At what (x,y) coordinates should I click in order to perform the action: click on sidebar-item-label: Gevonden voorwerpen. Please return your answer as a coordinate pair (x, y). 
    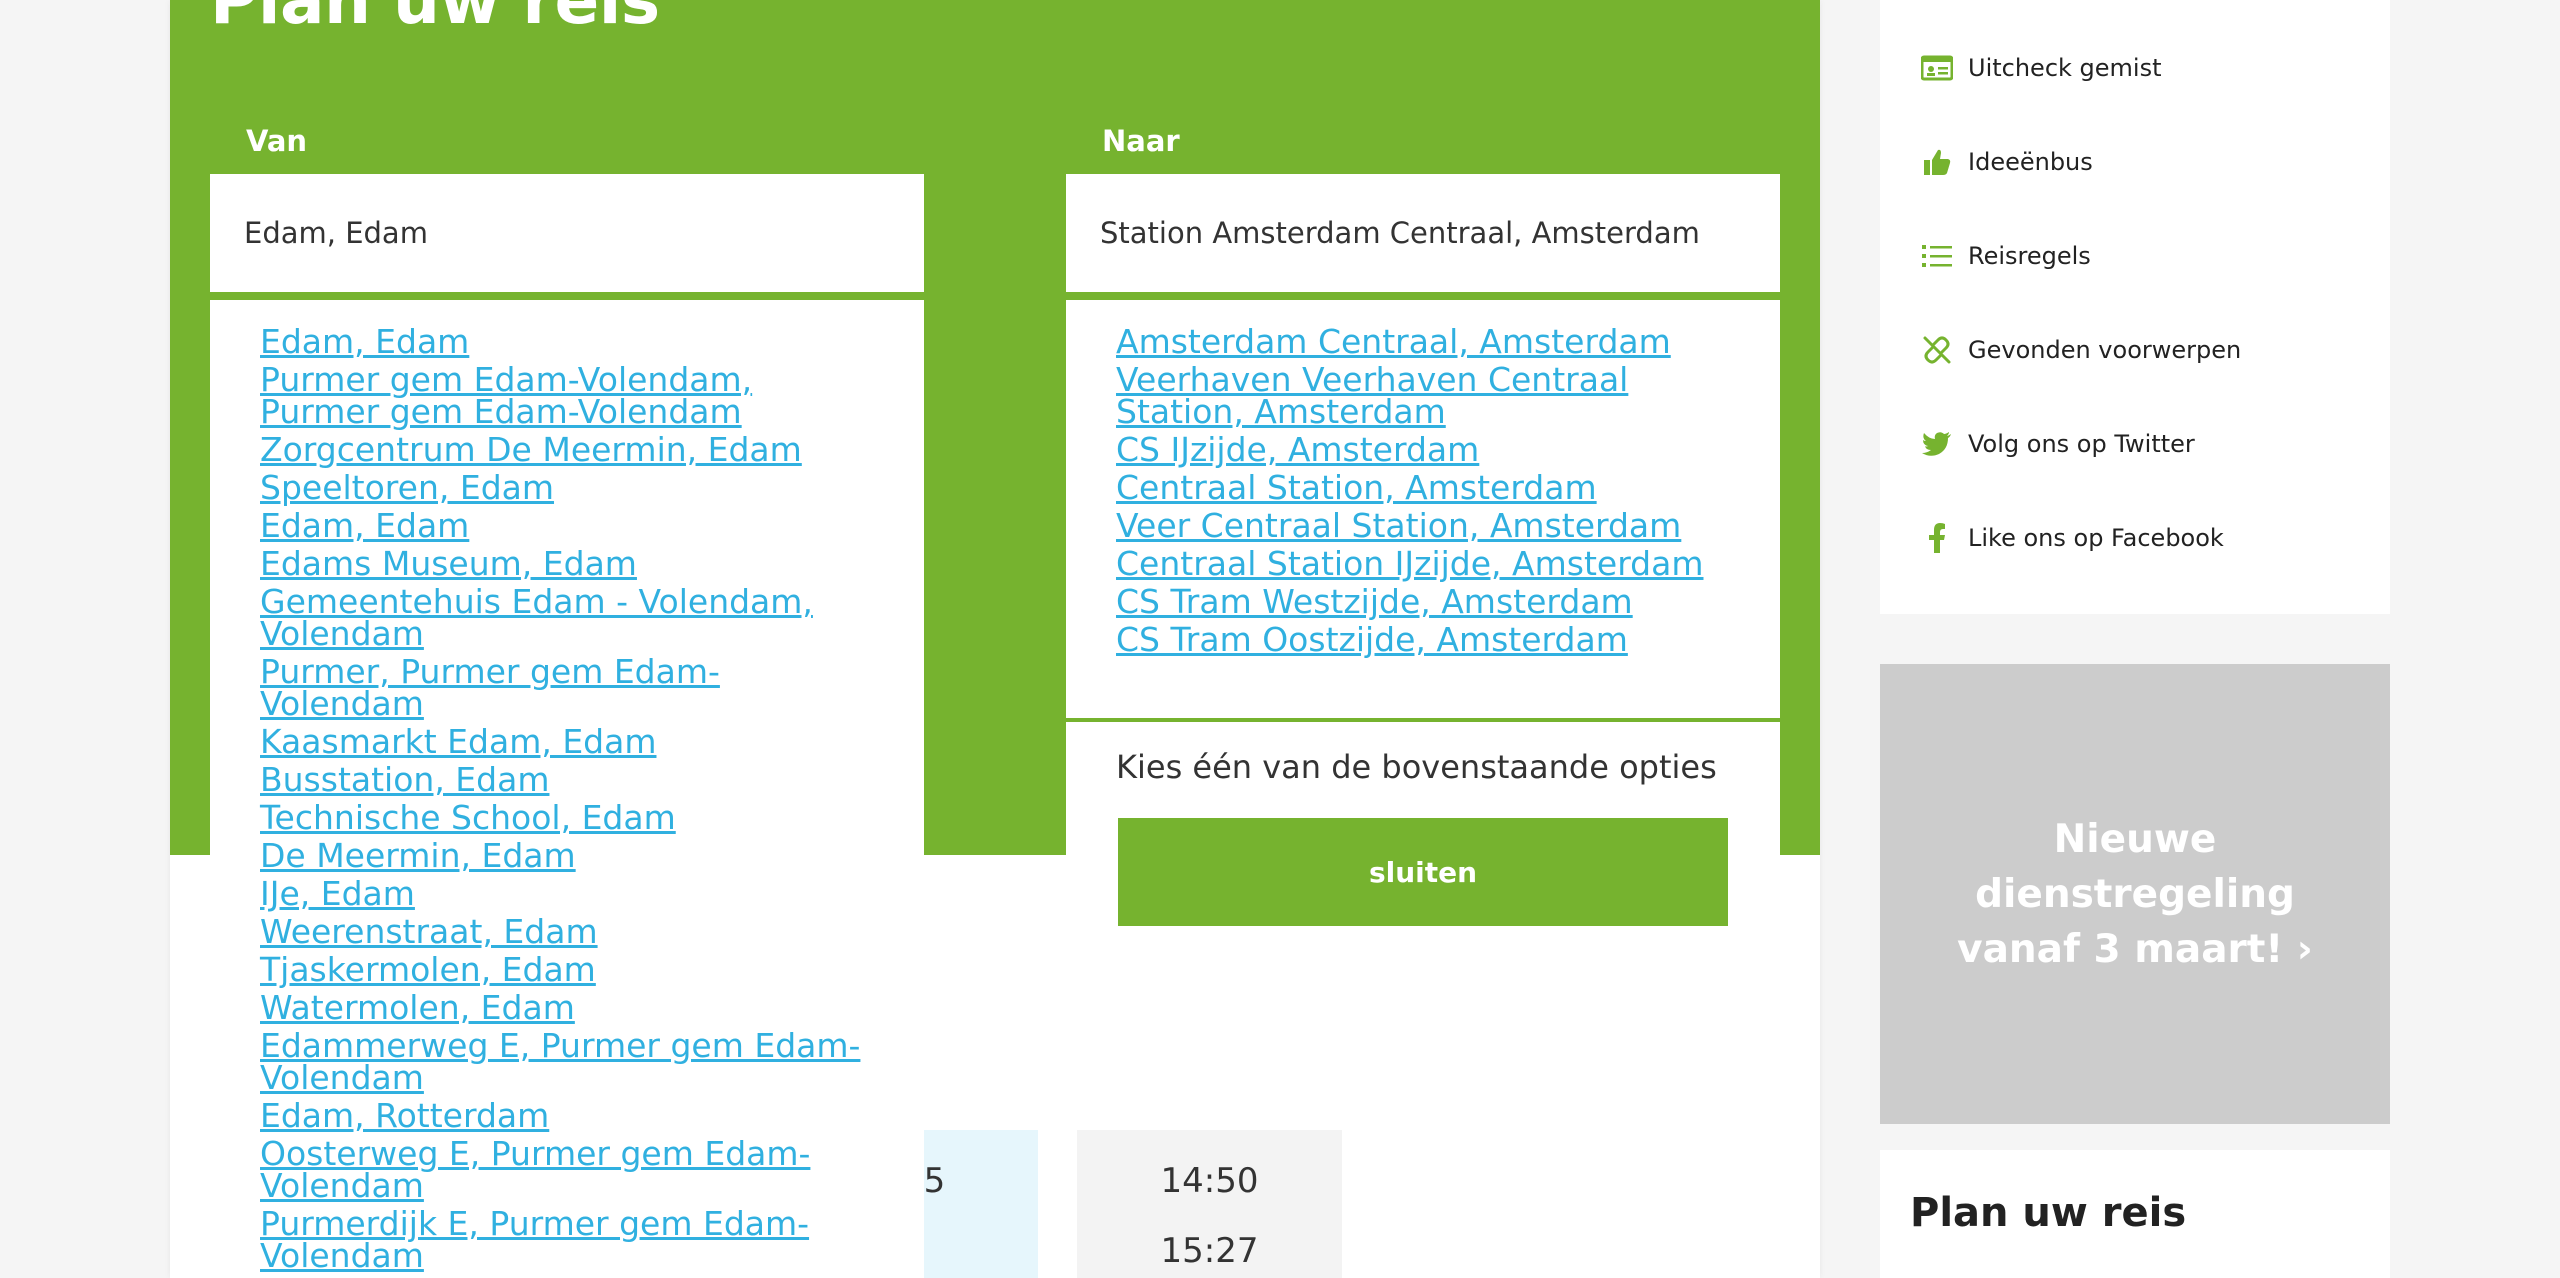
    Looking at the image, I should click on (2105, 350).